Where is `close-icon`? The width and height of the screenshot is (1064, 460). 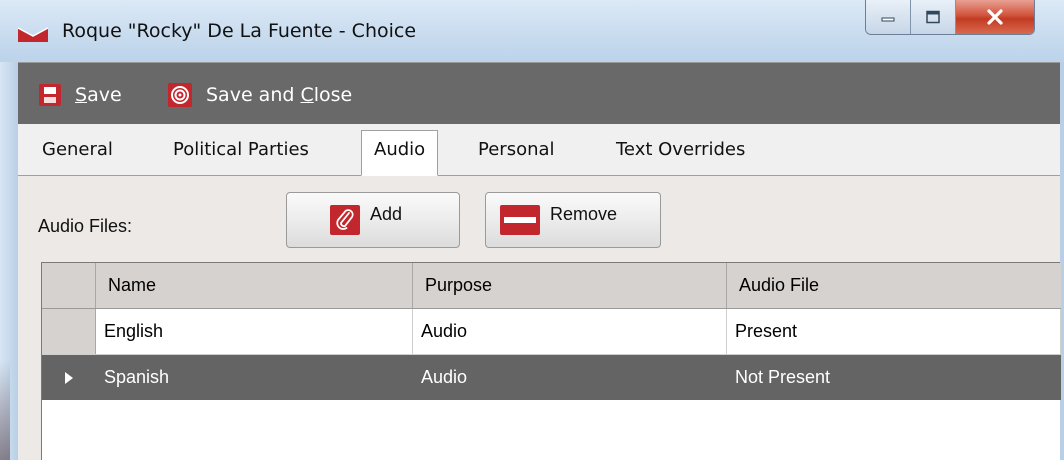
close-icon is located at coordinates (995, 17).